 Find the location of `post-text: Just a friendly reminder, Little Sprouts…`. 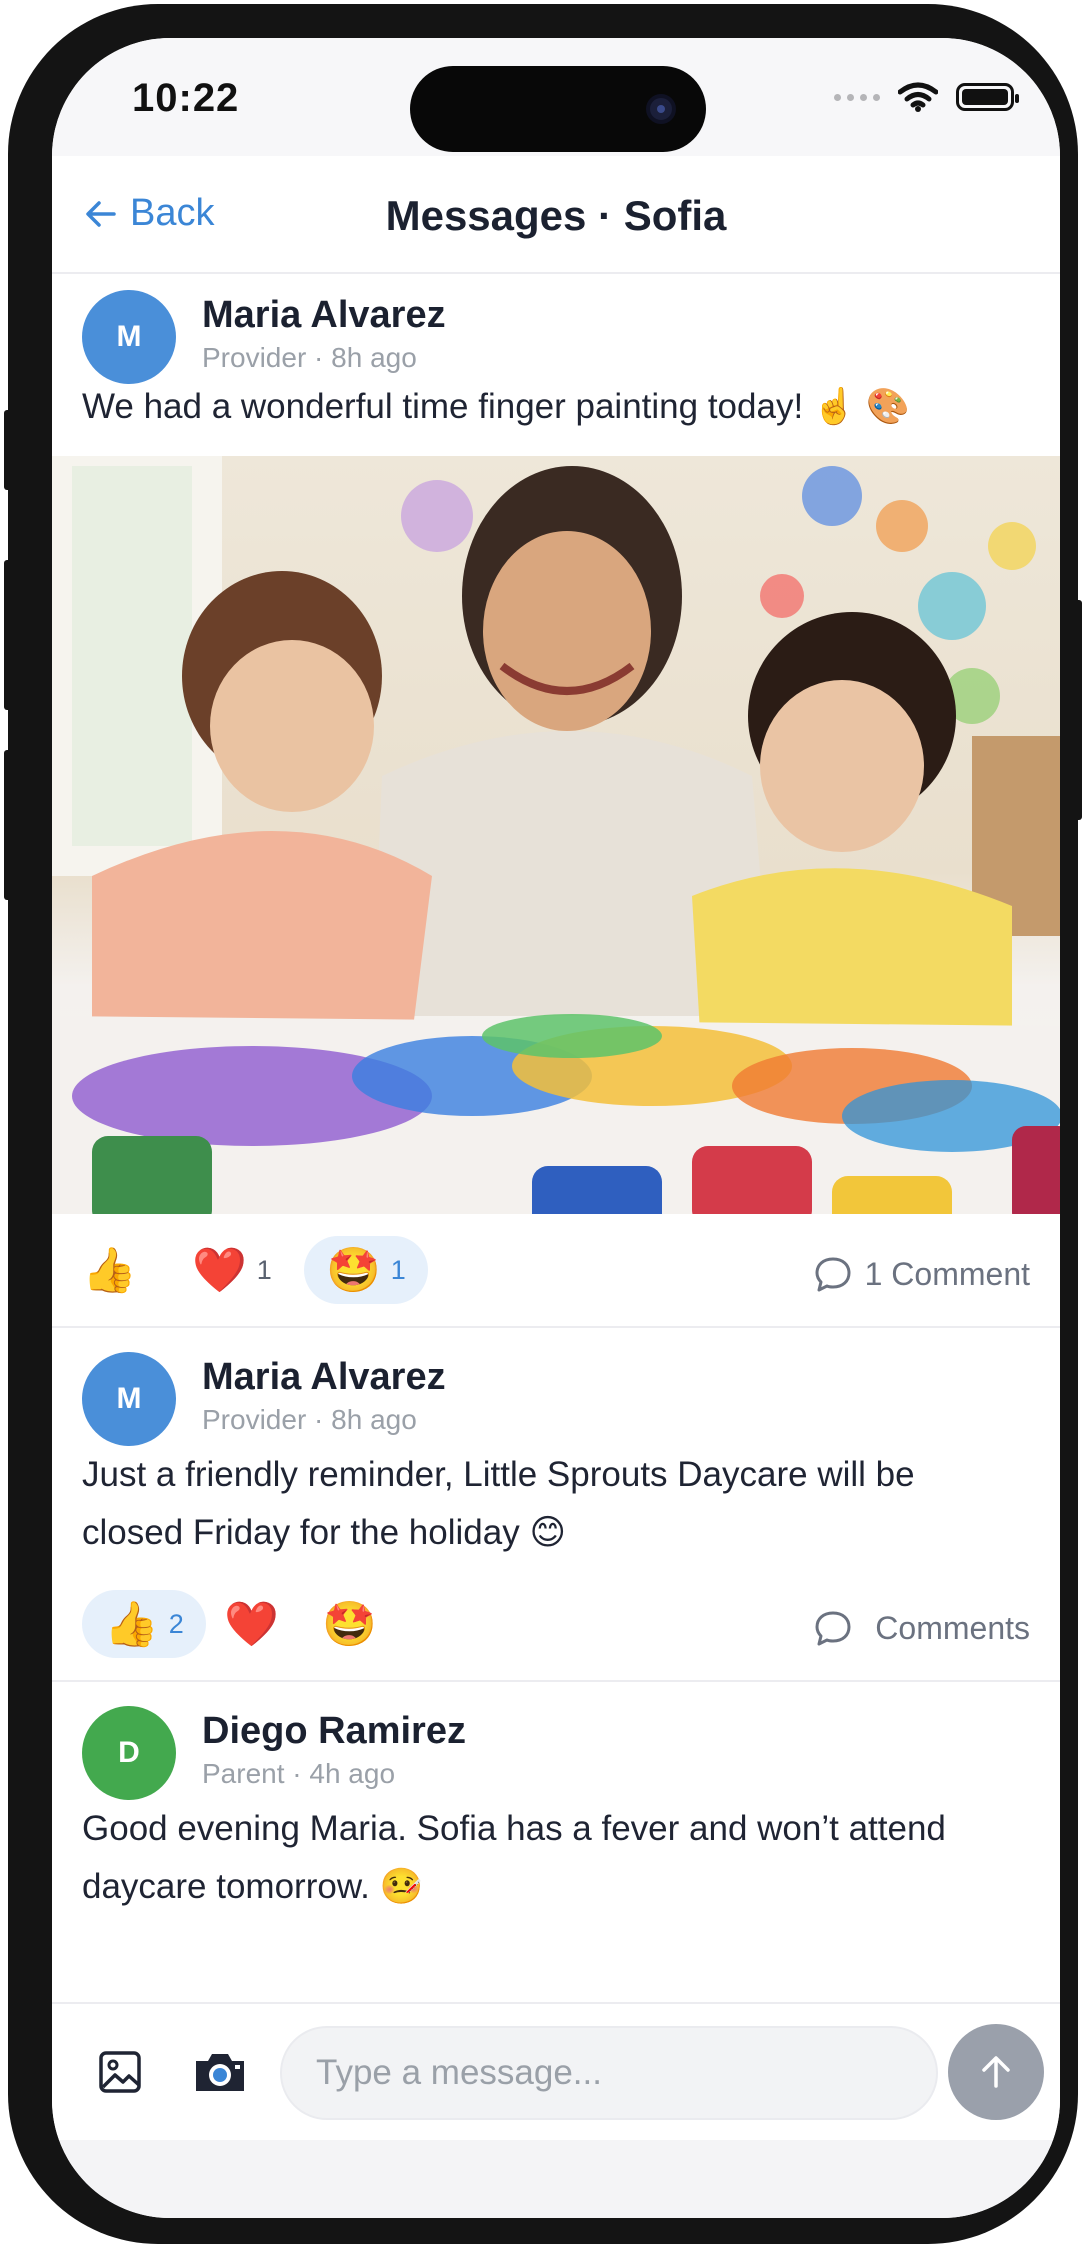

post-text: Just a friendly reminder, Little Sprouts… is located at coordinates (498, 1503).